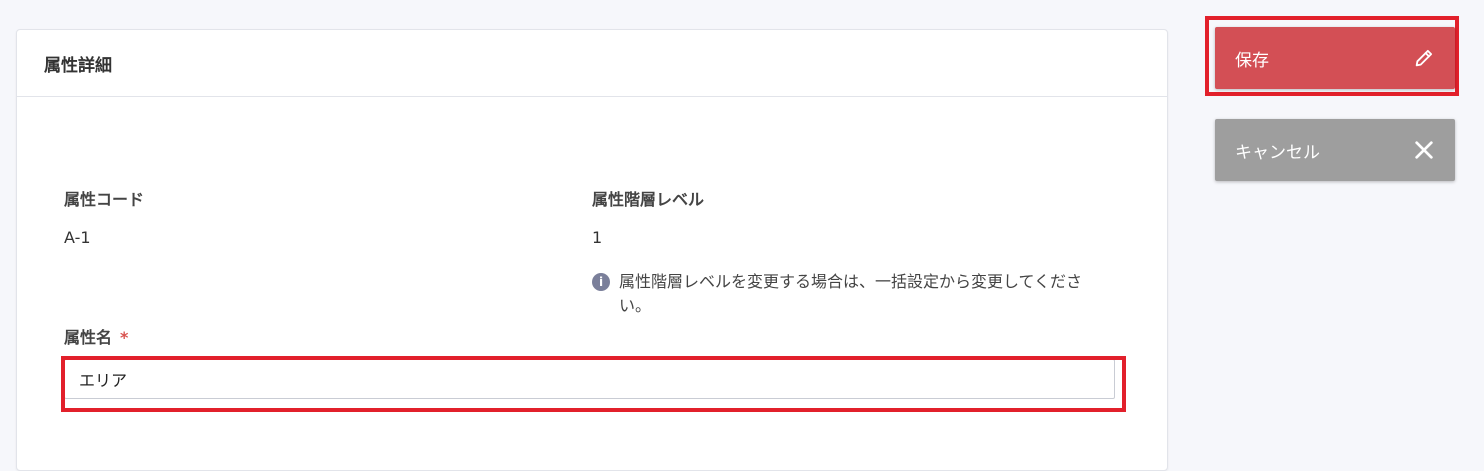  I want to click on attribute-name-label-text: 属性名, so click(88, 337).